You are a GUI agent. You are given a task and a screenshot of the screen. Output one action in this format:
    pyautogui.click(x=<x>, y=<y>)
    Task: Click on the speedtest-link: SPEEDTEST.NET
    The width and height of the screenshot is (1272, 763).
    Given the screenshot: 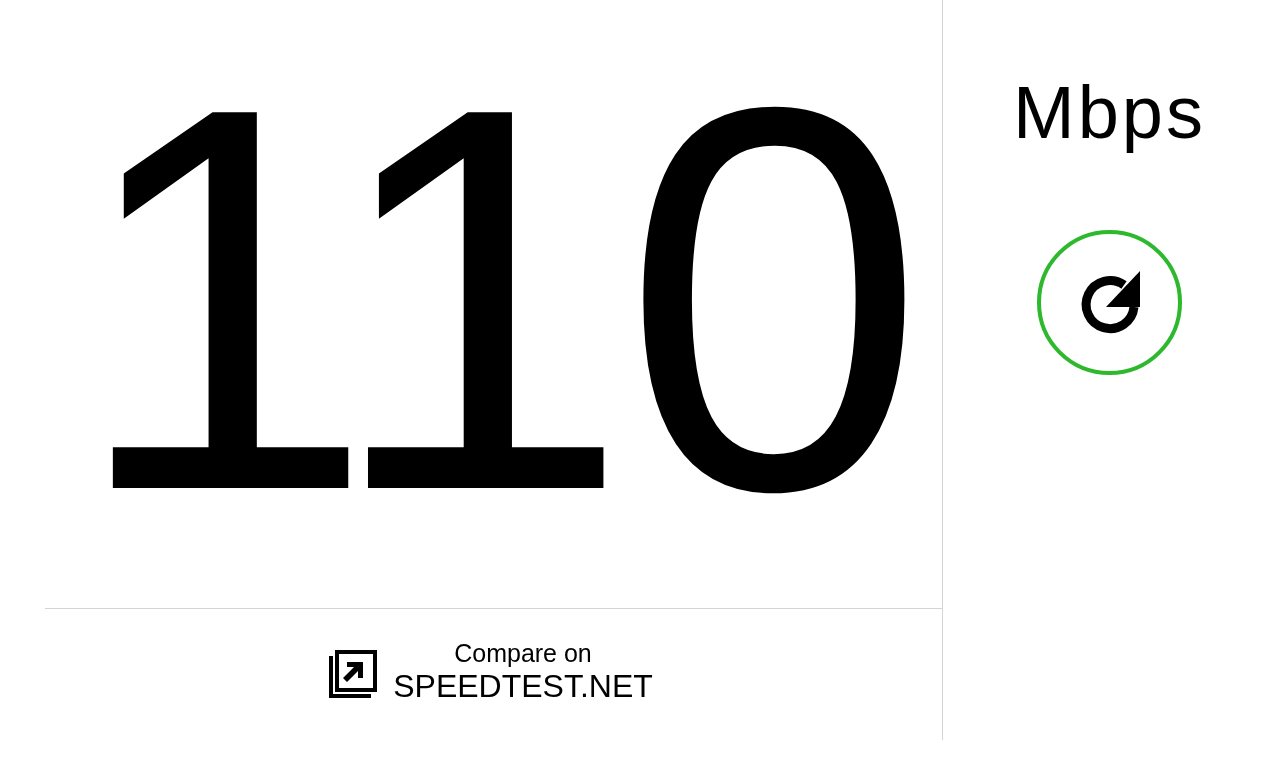 What is the action you would take?
    pyautogui.click(x=523, y=686)
    